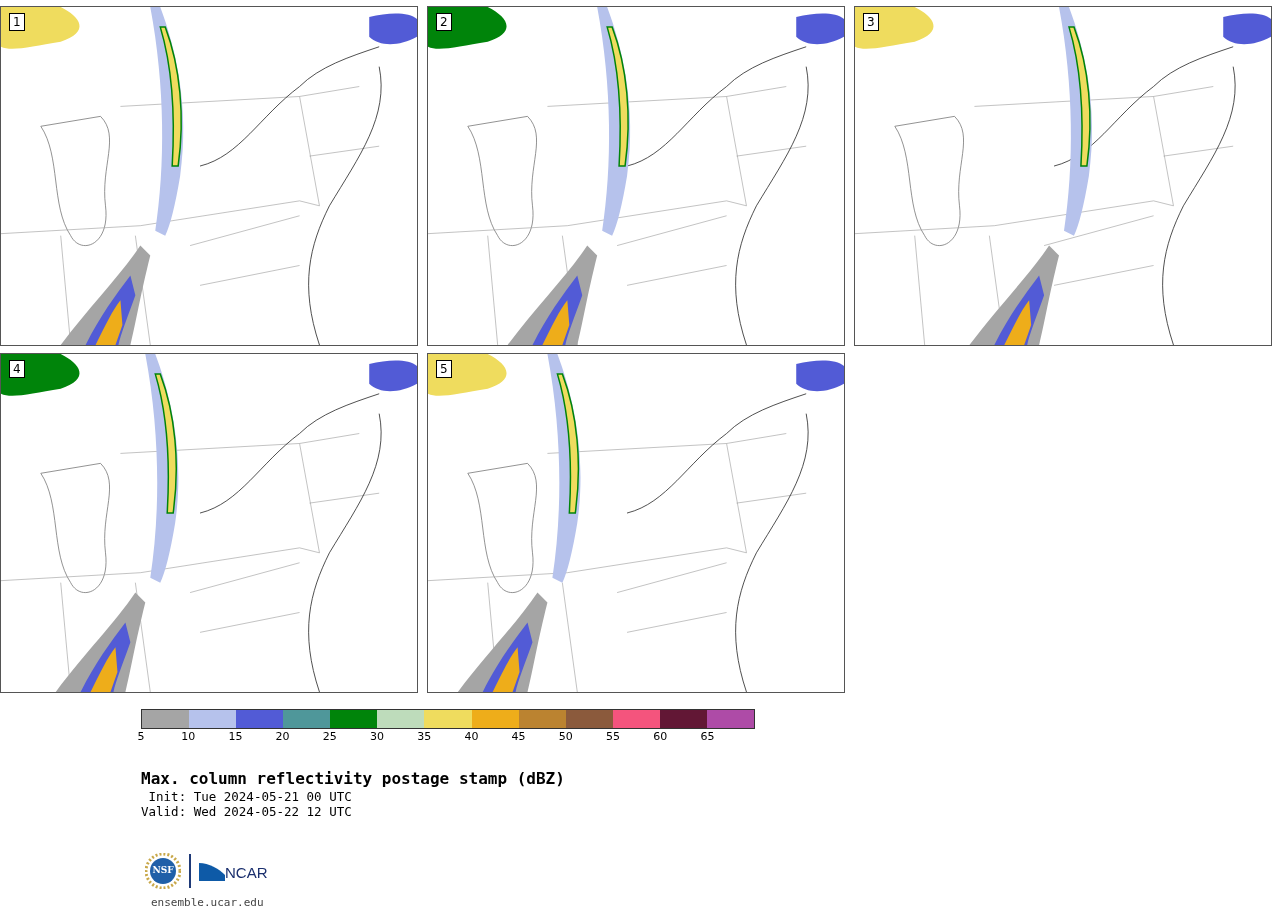 The width and height of the screenshot is (1280, 910). What do you see at coordinates (247, 811) in the screenshot?
I see `valid-time: Valid: Wed 2024-05-22 12 UTC` at bounding box center [247, 811].